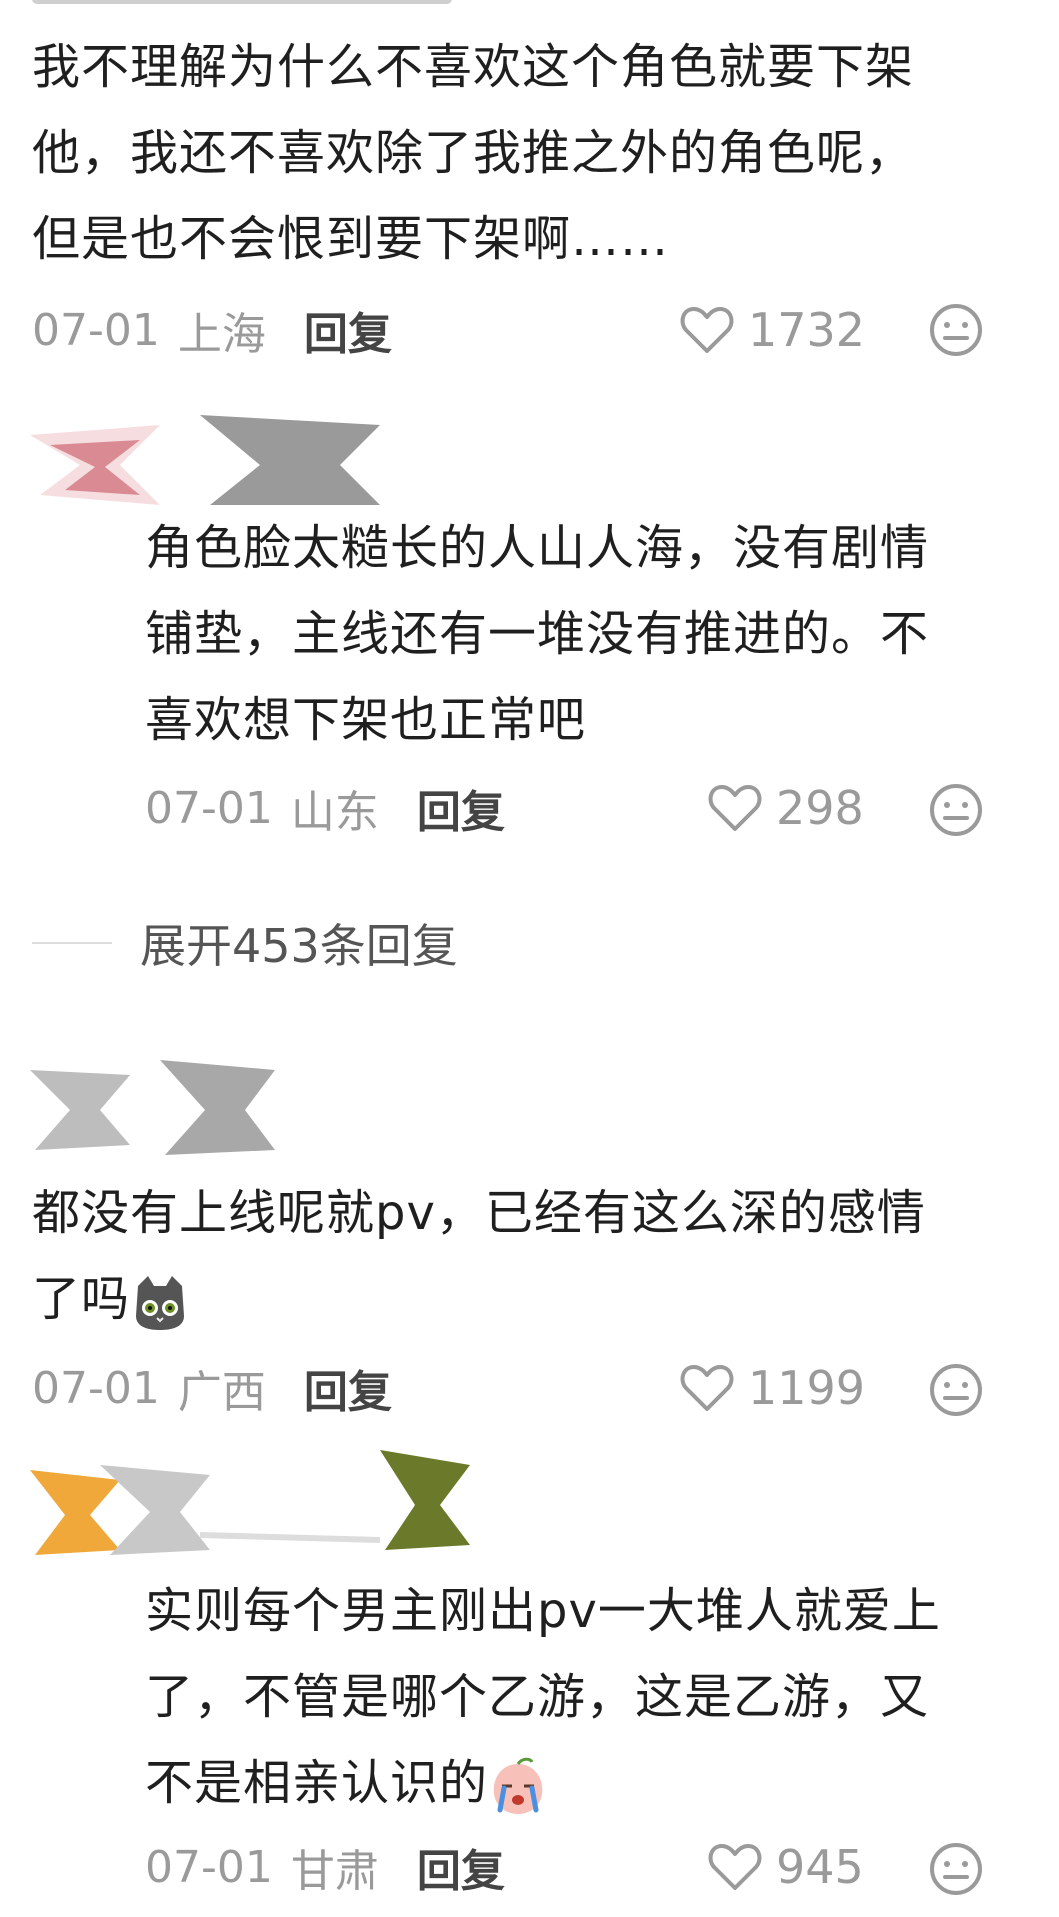 This screenshot has height=1917, width=1059. Describe the element at coordinates (334, 812) in the screenshot. I see `comment-location: 山东` at that location.